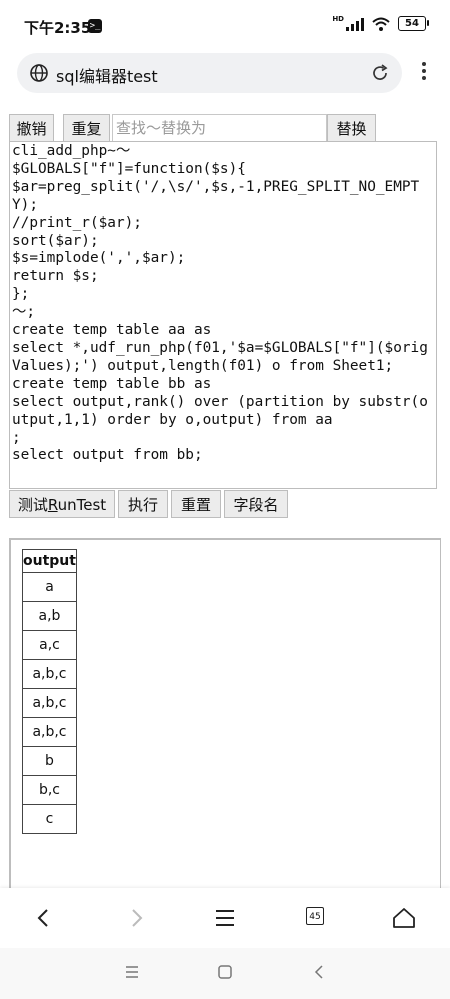 The width and height of the screenshot is (450, 999). What do you see at coordinates (20, 294) in the screenshot?
I see `code-line: };` at bounding box center [20, 294].